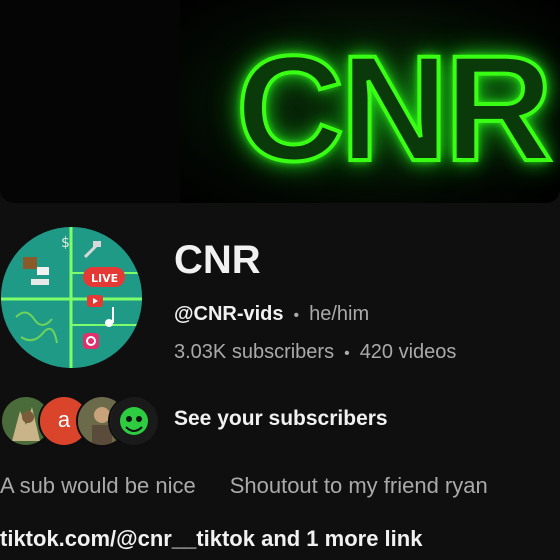 This screenshot has width=560, height=560. Describe the element at coordinates (98, 485) in the screenshot. I see `description-line-1: A sub would be nice` at that location.